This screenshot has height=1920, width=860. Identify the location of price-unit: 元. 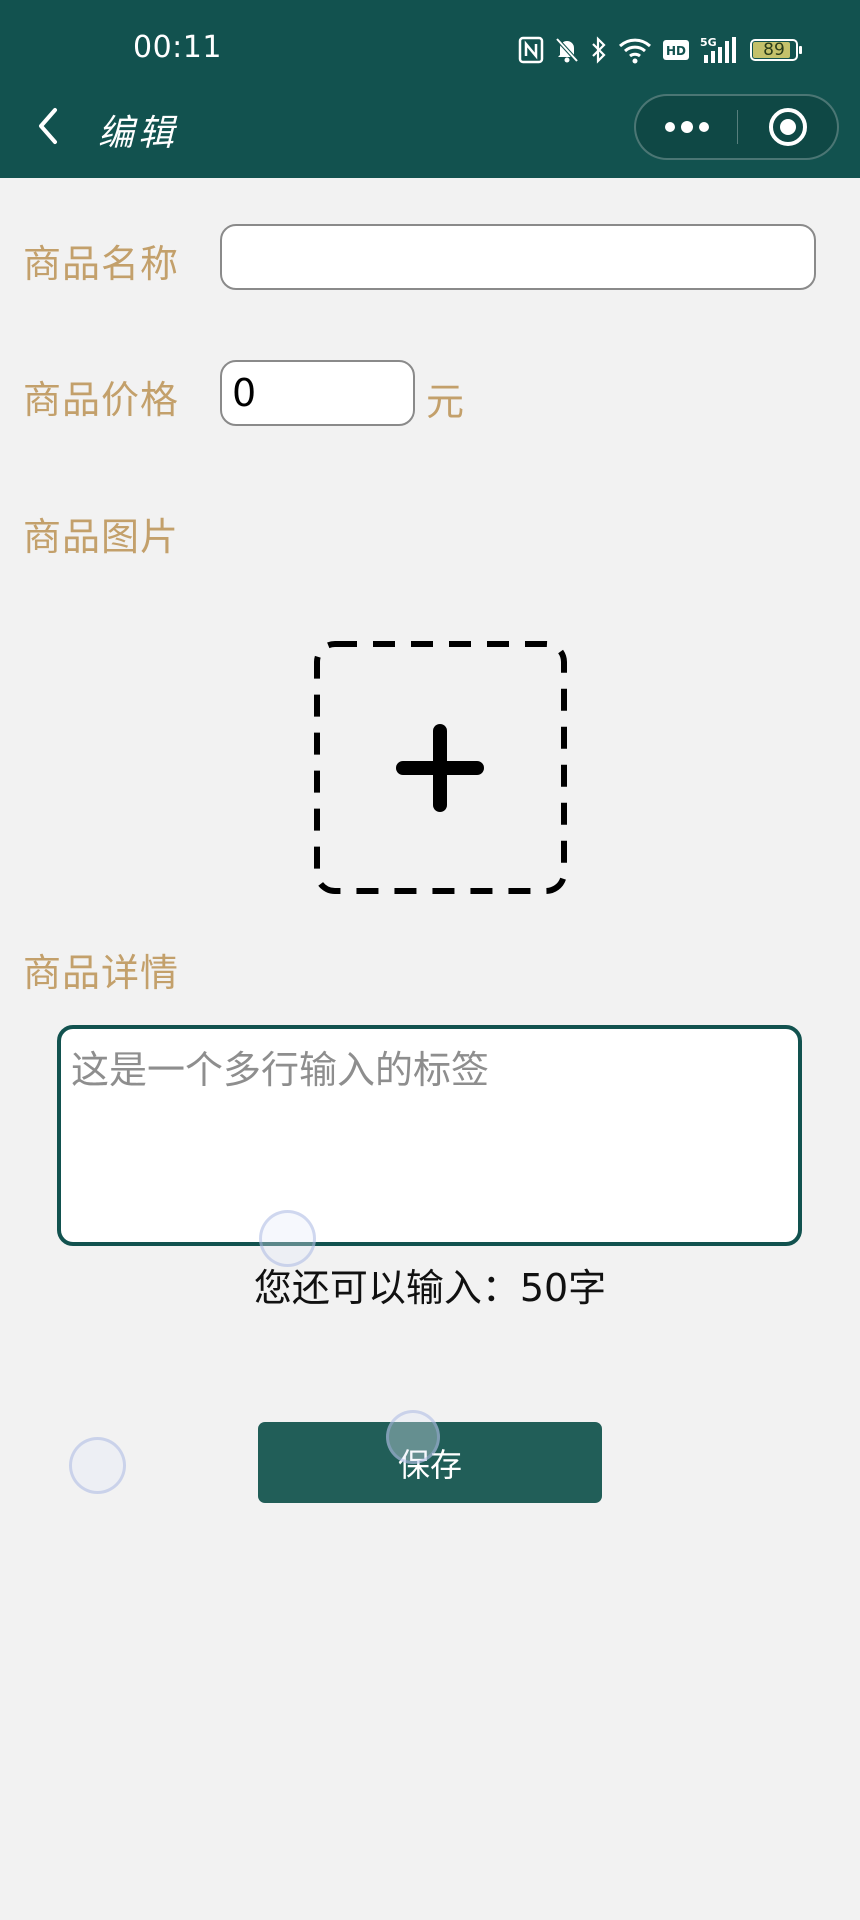
(445, 402).